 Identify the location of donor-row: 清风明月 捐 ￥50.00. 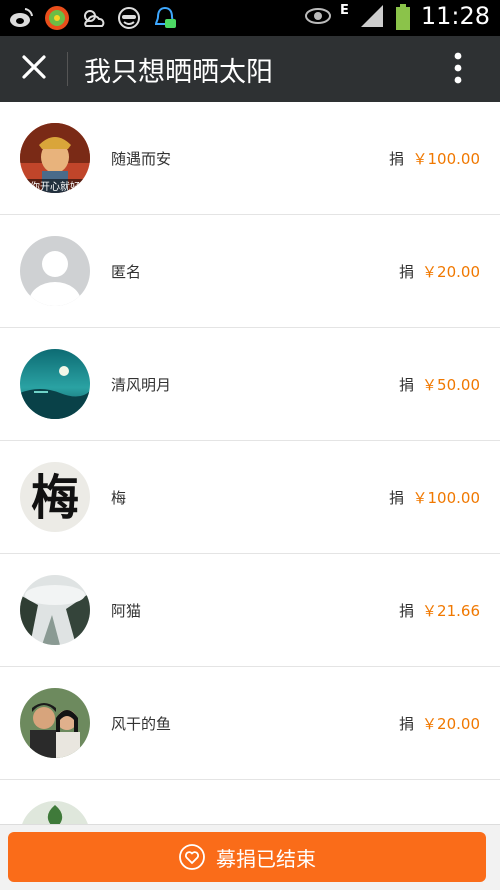
(250, 384).